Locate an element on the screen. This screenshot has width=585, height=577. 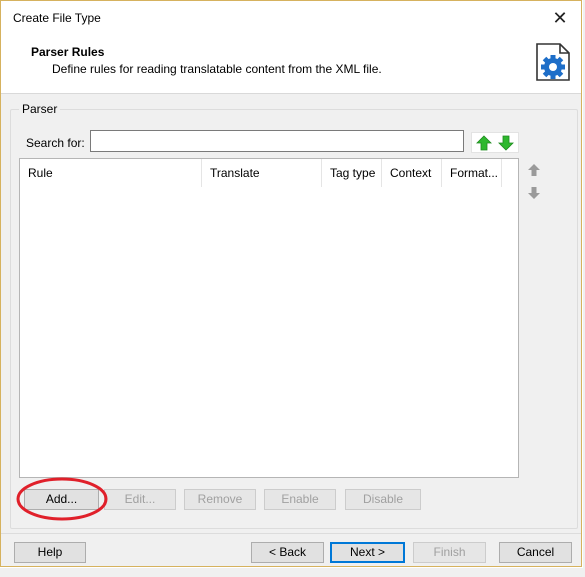
cancel-button: Cancel is located at coordinates (535, 552).